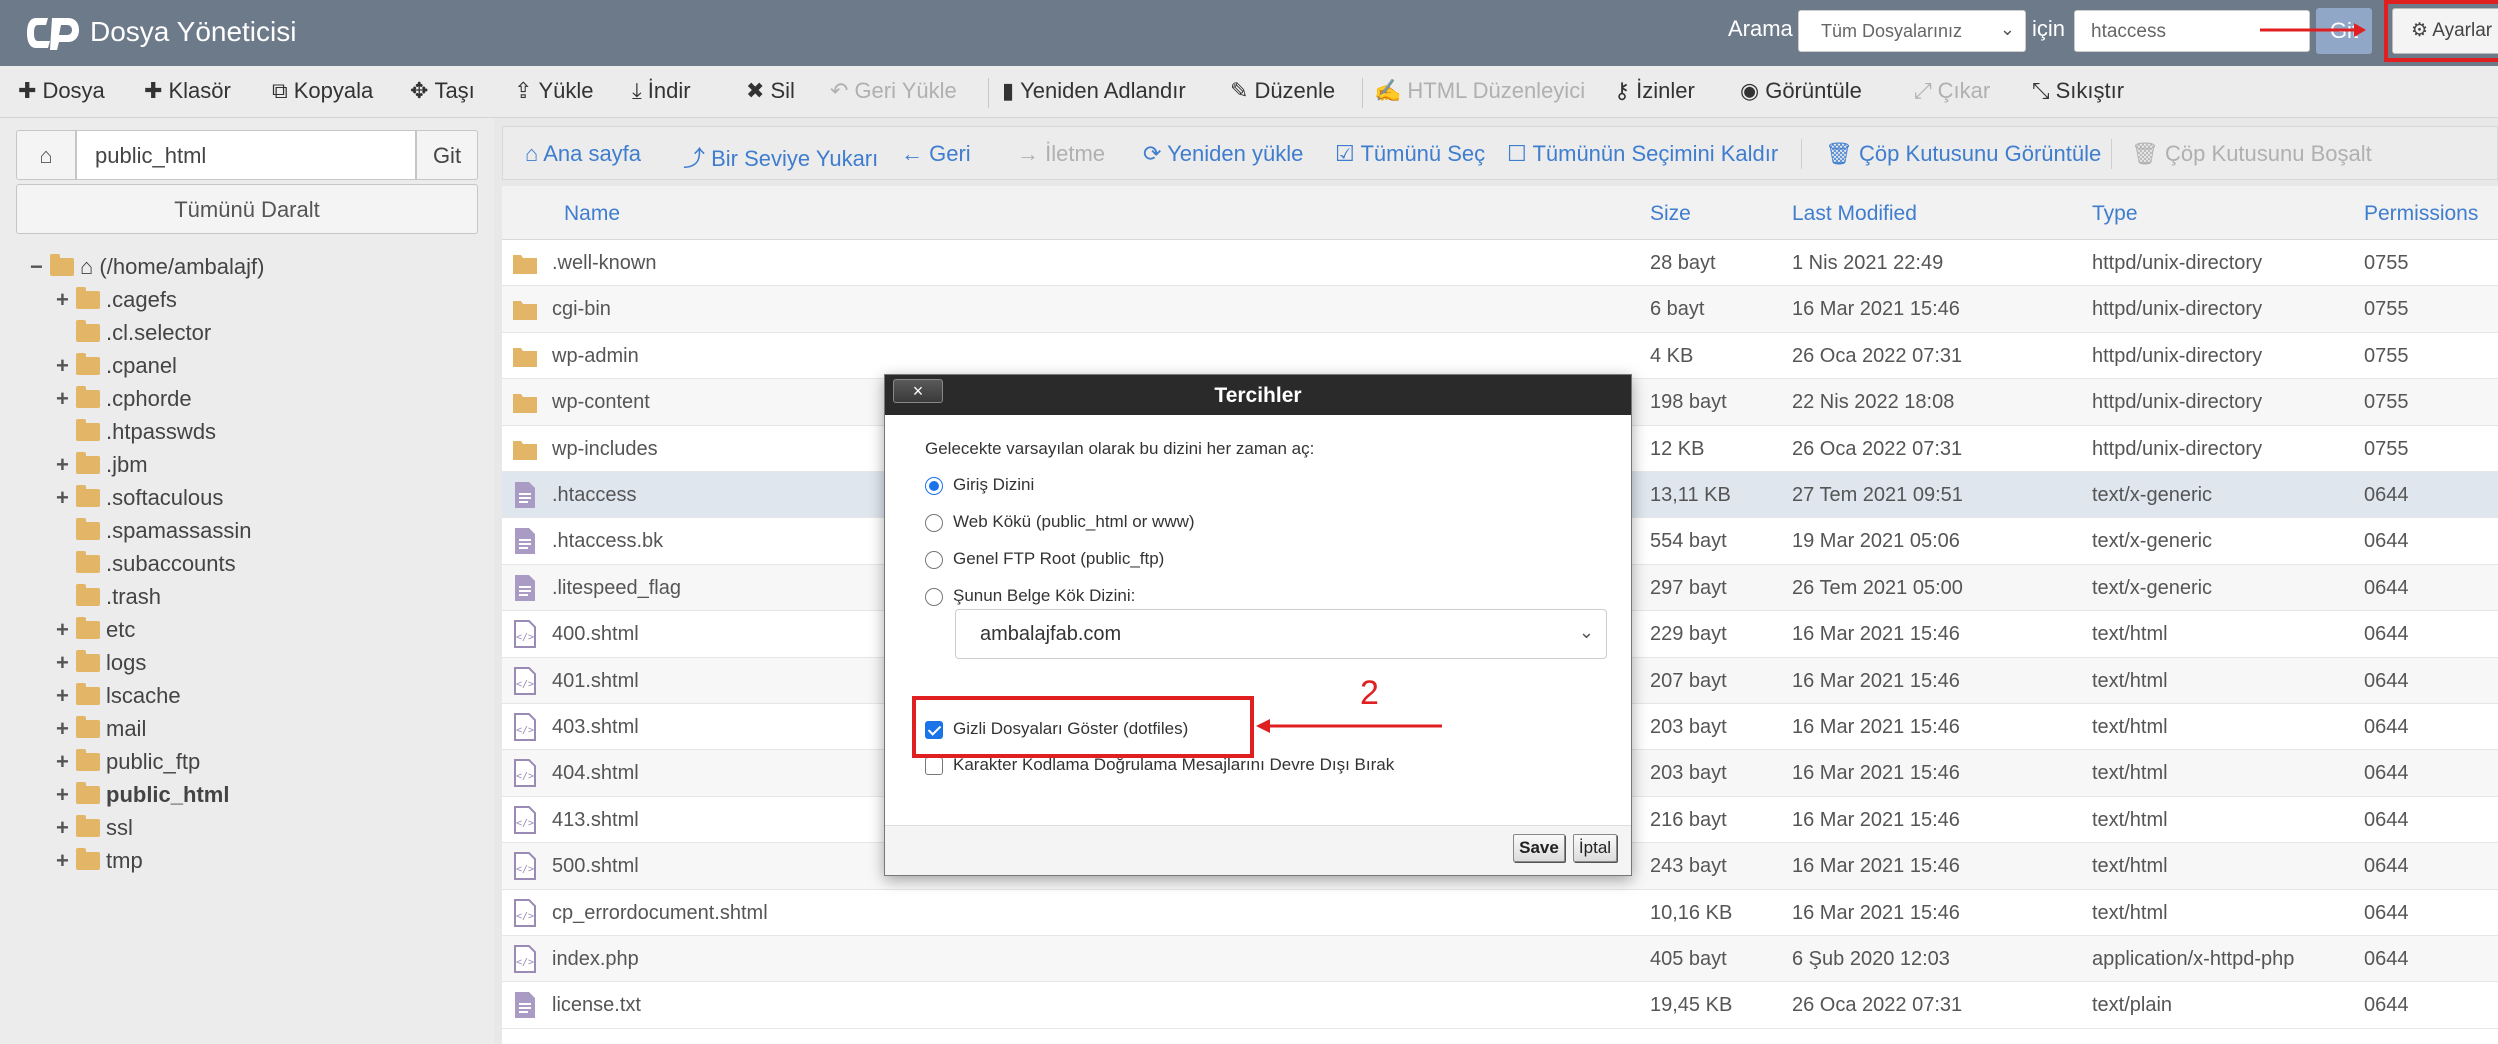 This screenshot has height=1044, width=2498. I want to click on column-header-name: Name, so click(592, 214).